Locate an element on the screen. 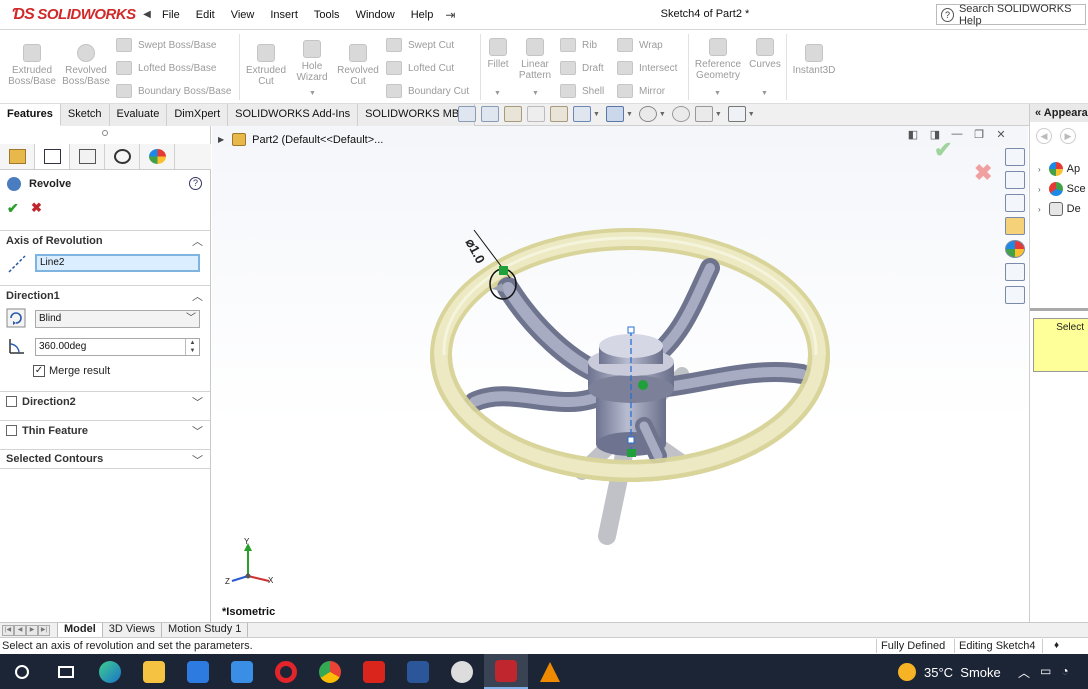  zoom-to-area-icon is located at coordinates (490, 114).